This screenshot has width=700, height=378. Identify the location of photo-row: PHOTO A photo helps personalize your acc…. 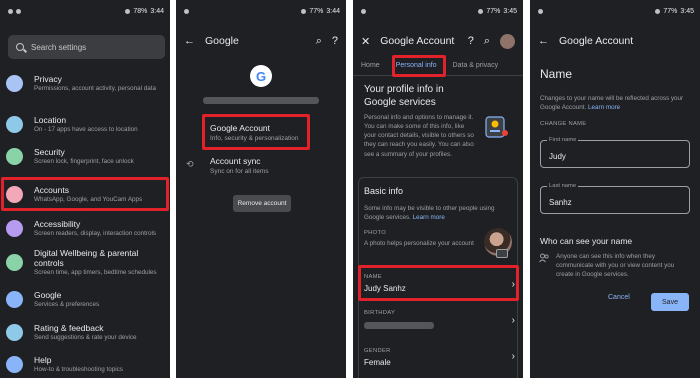
(419, 239).